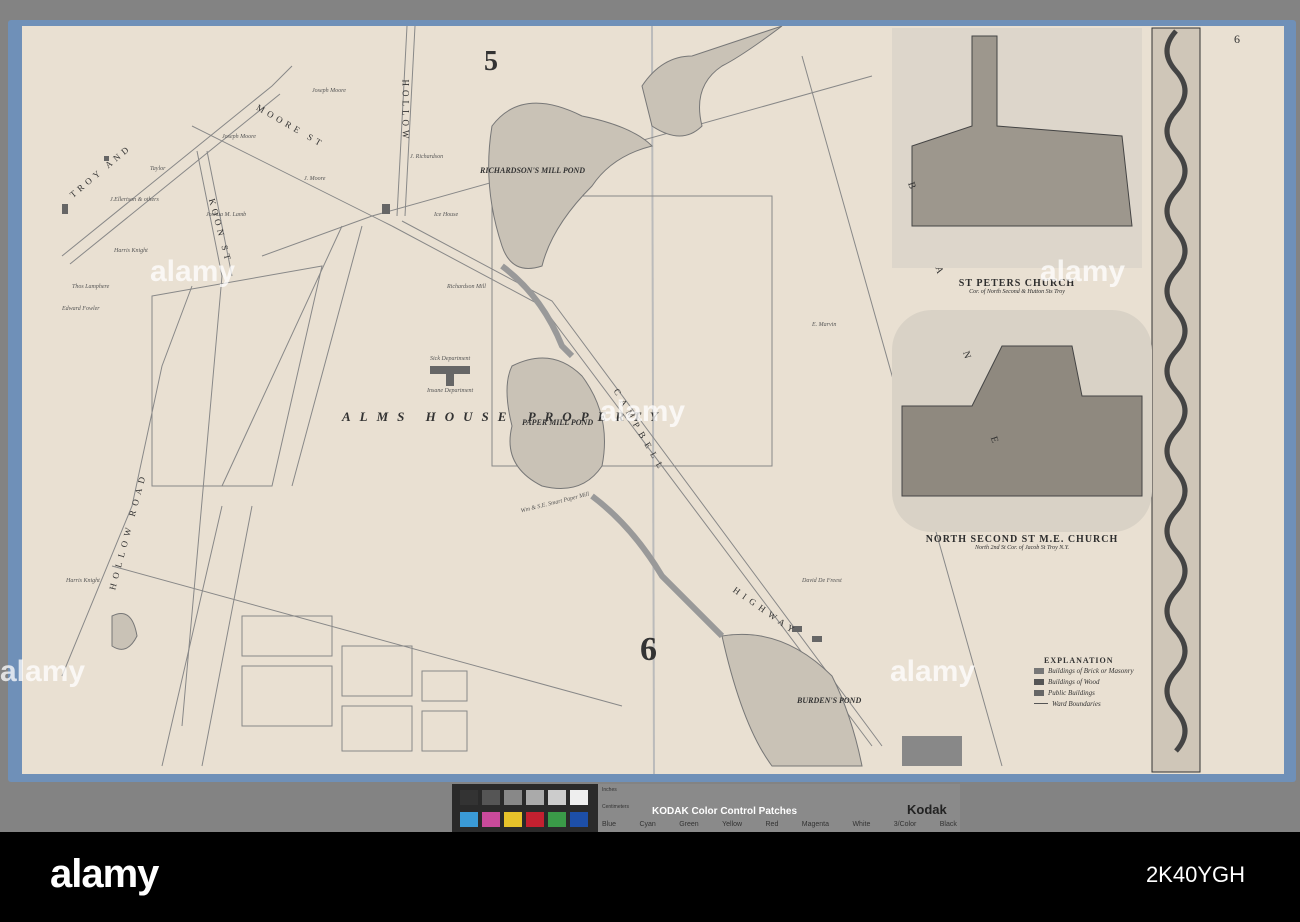 This screenshot has height=922, width=1300. Describe the element at coordinates (405, 111) in the screenshot. I see `hollow-label: HOLLOW` at that location.